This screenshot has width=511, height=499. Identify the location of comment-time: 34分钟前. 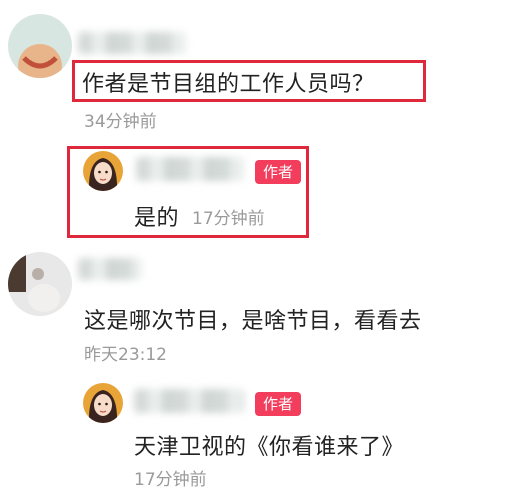
(120, 122).